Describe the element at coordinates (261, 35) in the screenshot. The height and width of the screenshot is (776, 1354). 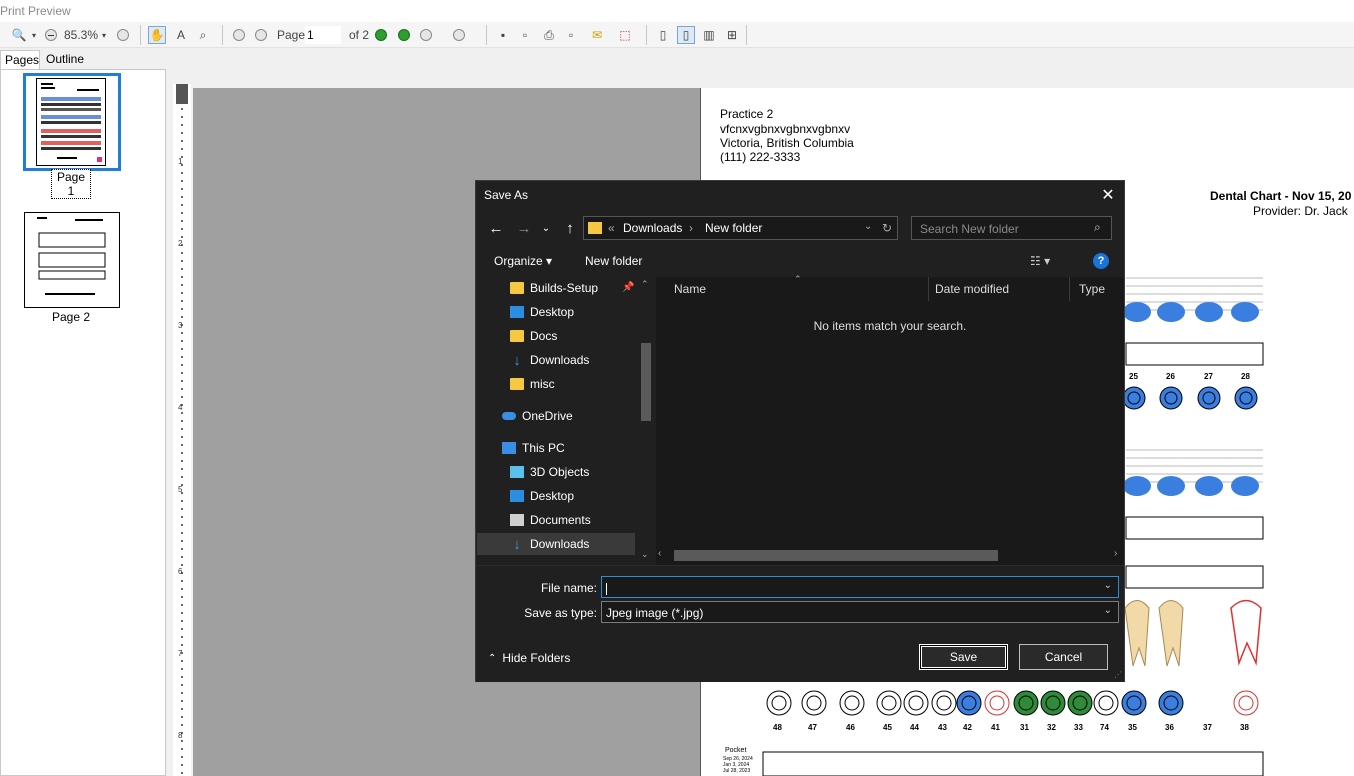
I see `previous-page-button` at that location.